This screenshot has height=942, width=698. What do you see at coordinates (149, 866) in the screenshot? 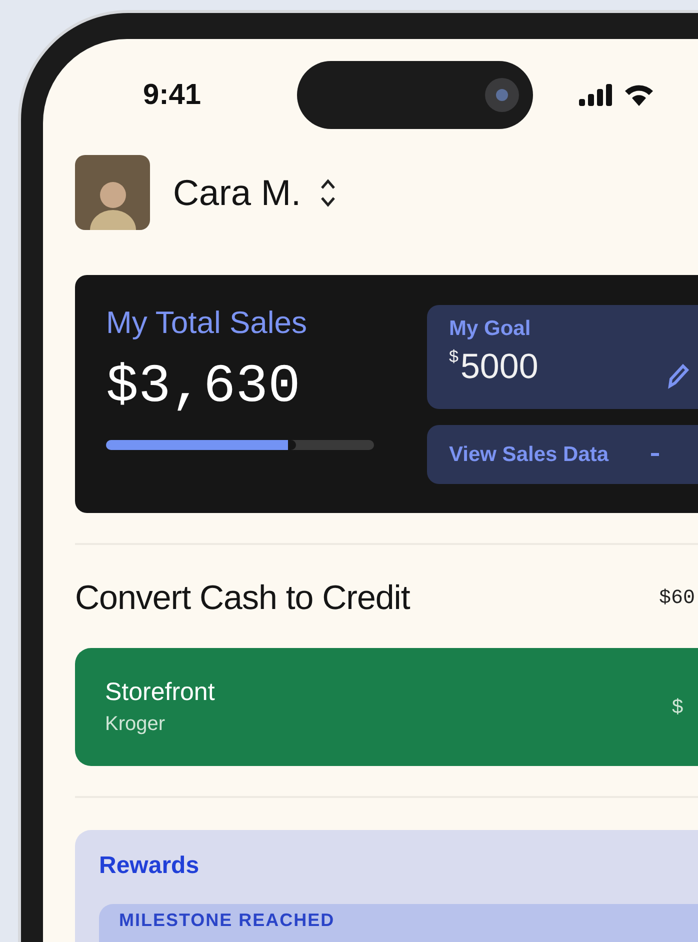
I see `rewards-title: Rewards` at bounding box center [149, 866].